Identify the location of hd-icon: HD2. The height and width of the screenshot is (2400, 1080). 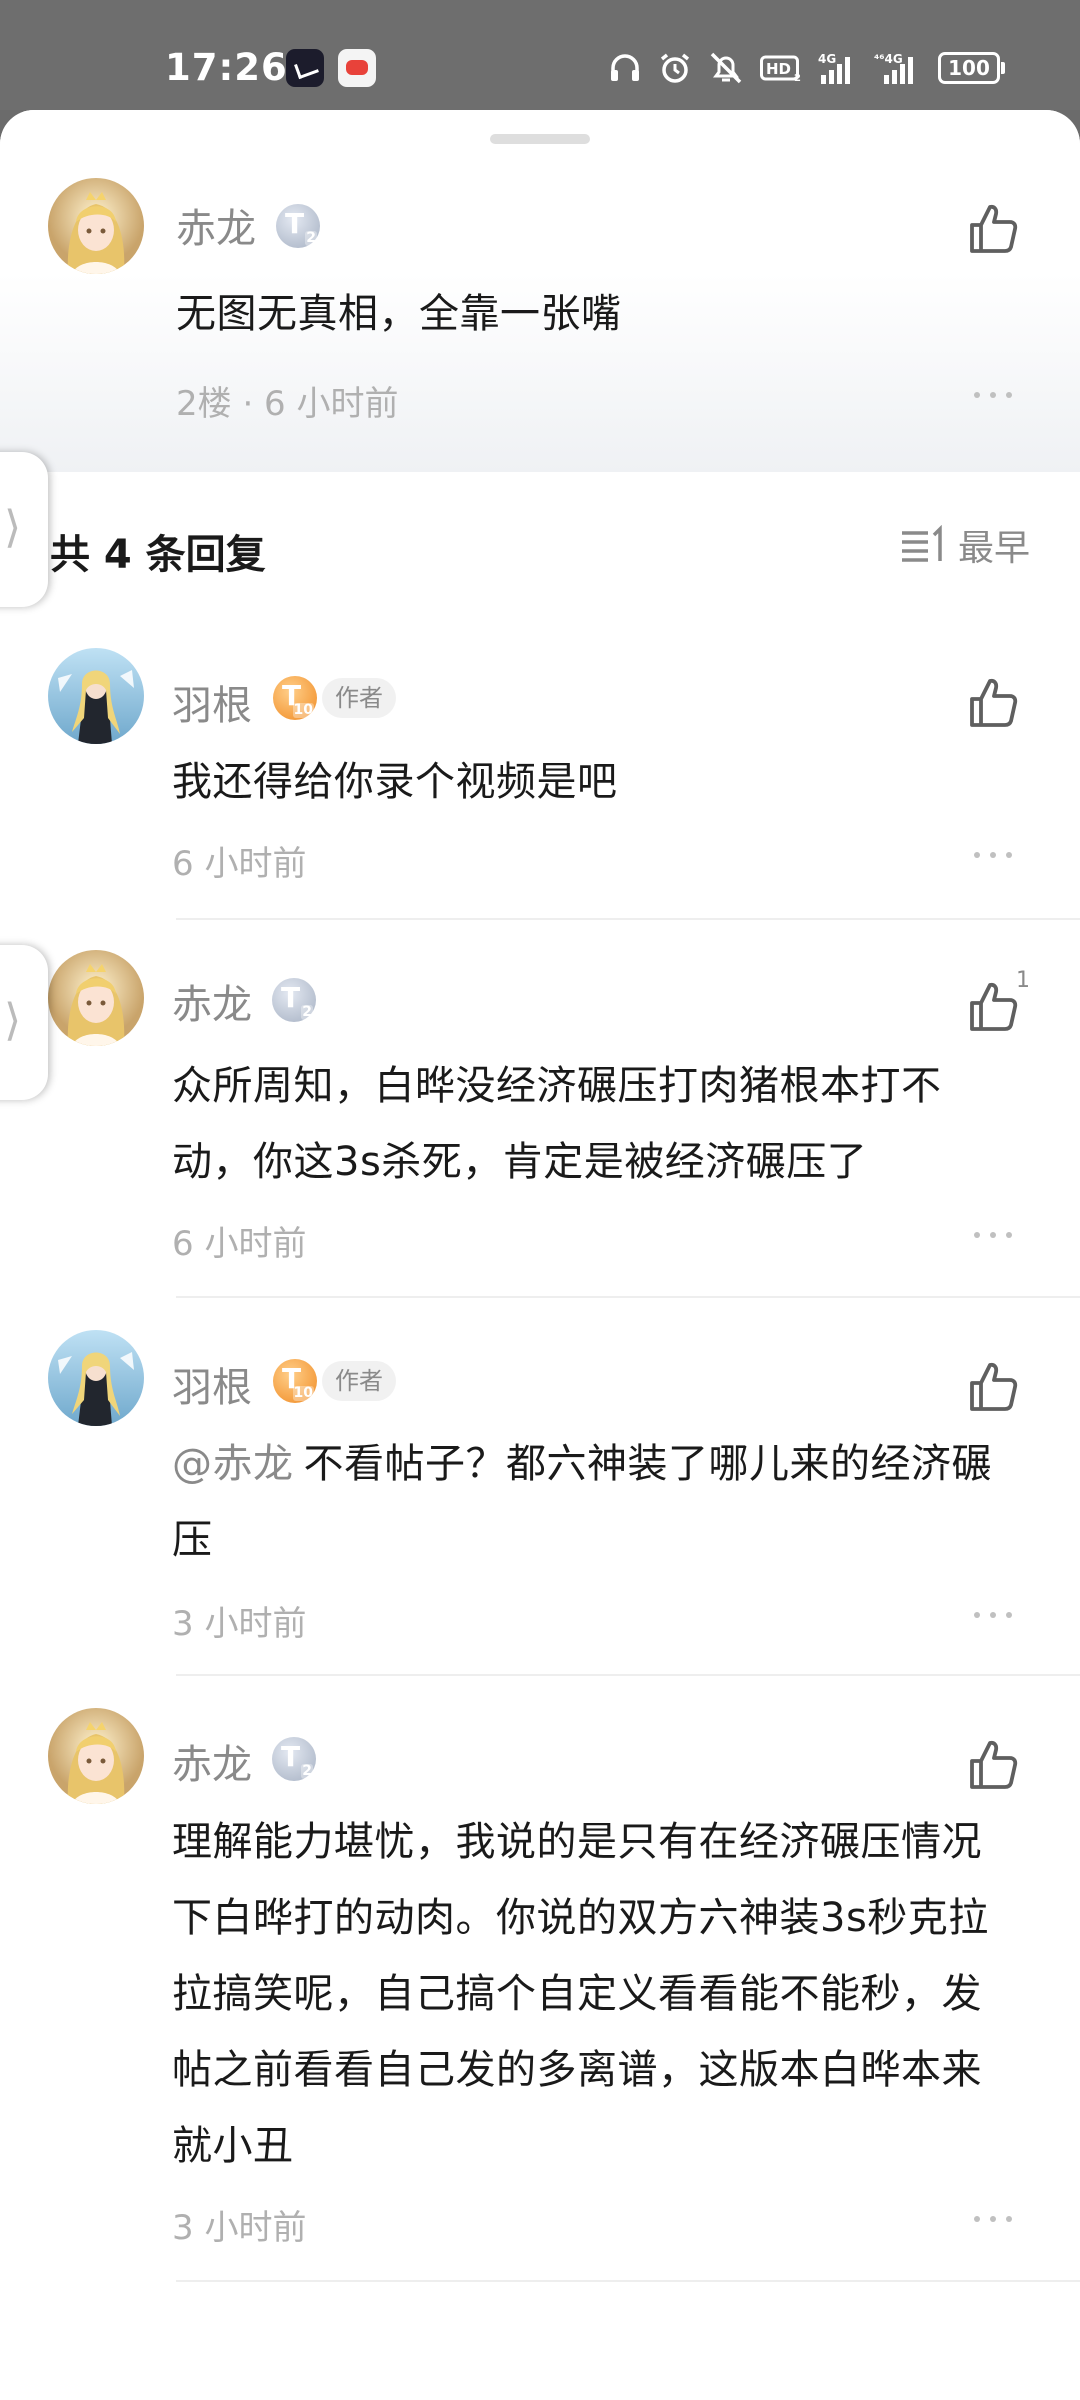
(780, 69).